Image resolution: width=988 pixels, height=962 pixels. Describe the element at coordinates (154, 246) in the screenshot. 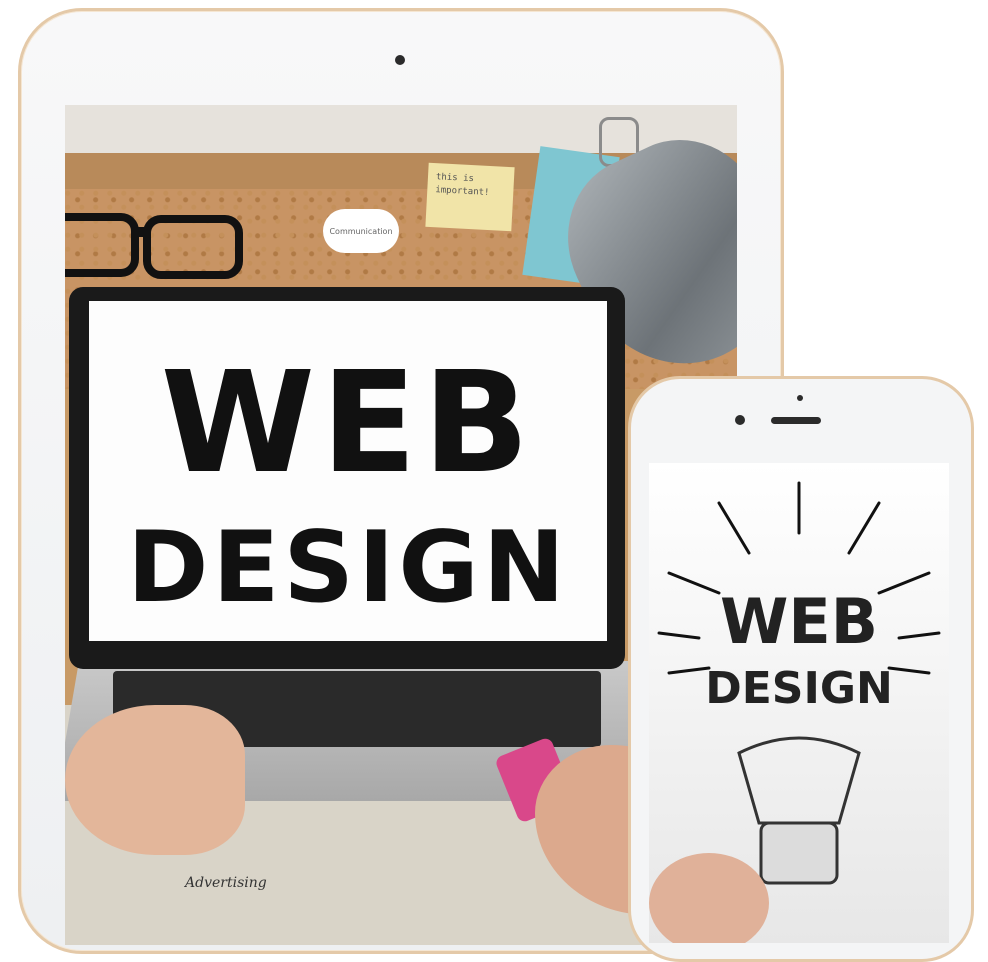

I see `glasses-icon` at that location.